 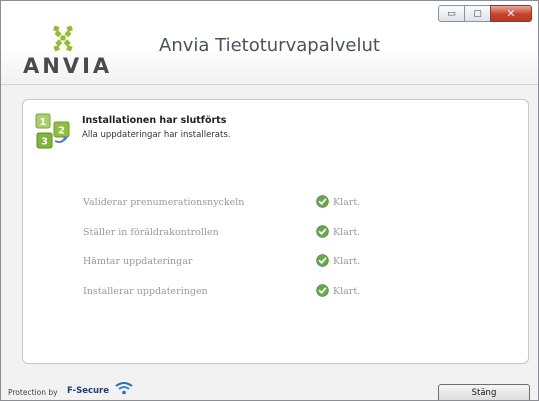 I want to click on svg-text: 2, so click(x=61, y=131).